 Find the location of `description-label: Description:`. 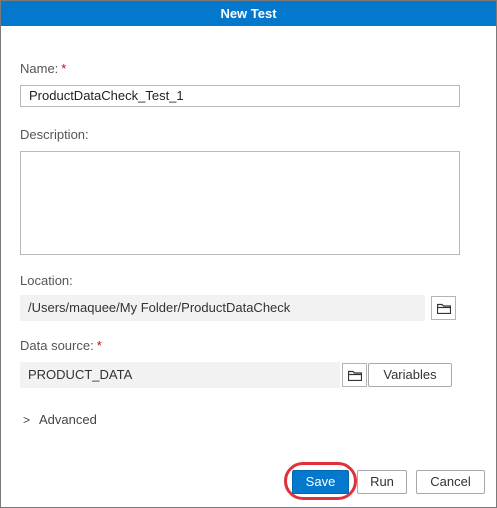

description-label: Description: is located at coordinates (54, 134).